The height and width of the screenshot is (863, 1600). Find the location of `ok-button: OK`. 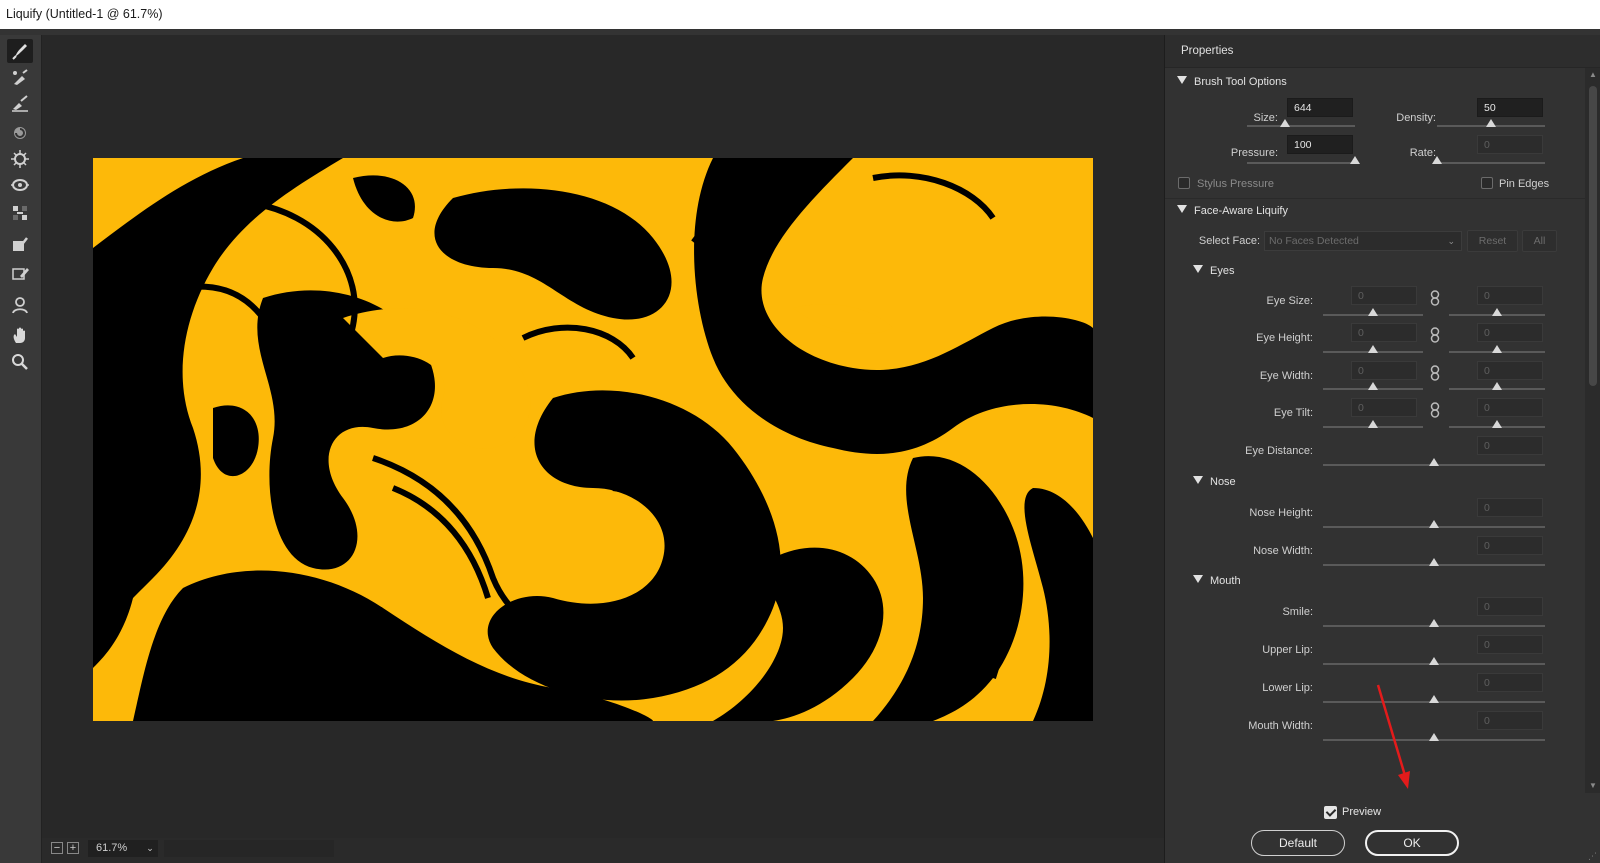

ok-button: OK is located at coordinates (1412, 843).